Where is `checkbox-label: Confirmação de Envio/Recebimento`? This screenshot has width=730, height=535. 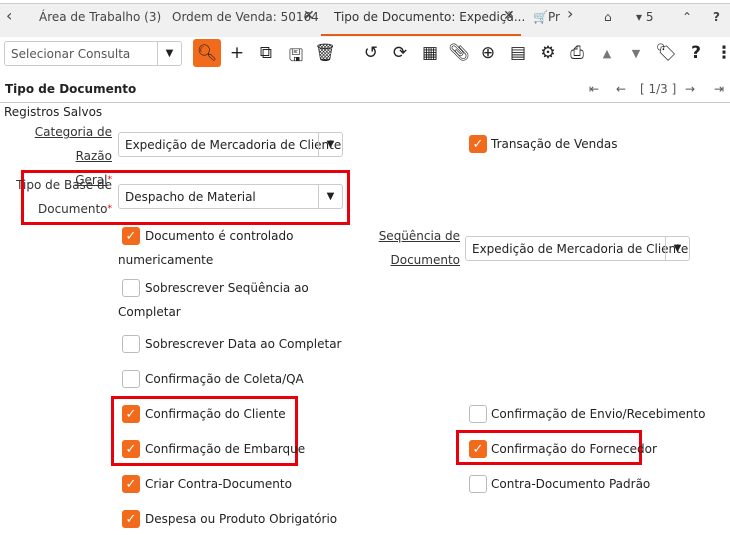 checkbox-label: Confirmação de Envio/Recebimento is located at coordinates (598, 414).